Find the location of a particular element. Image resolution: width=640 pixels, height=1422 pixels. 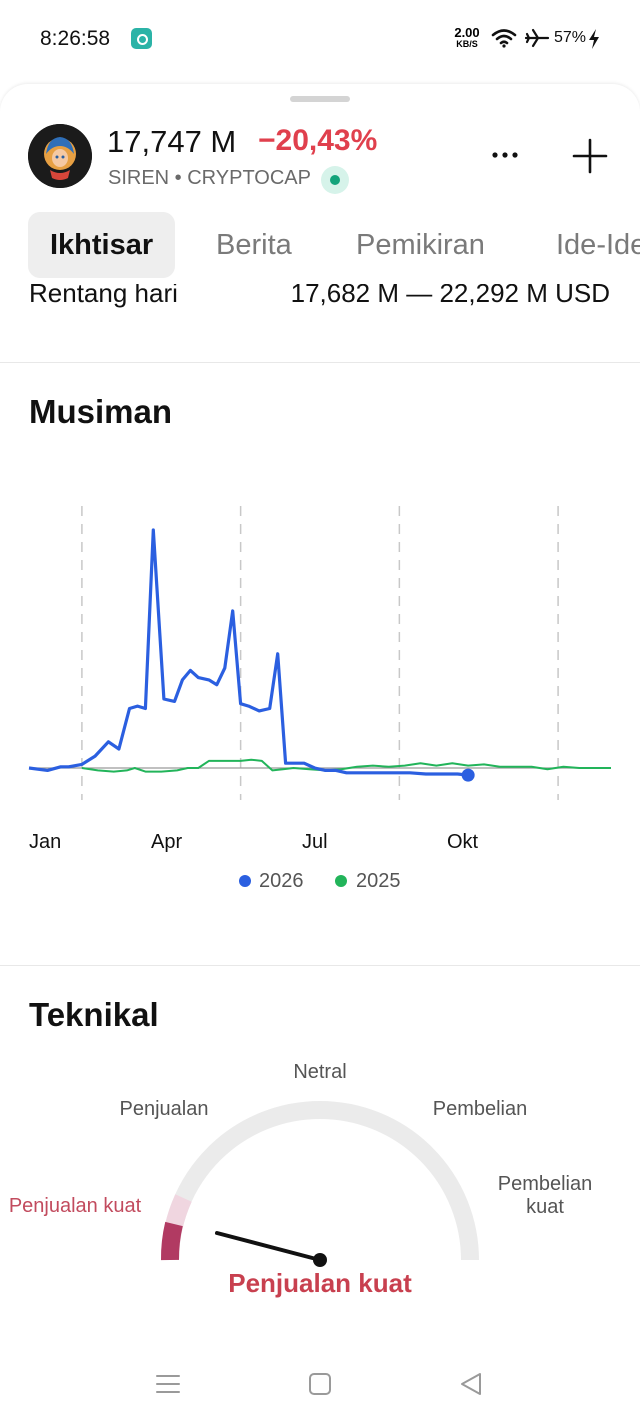

day-range-row: Rentang hari 17,682 M — 22,292 M USD is located at coordinates (320, 298).